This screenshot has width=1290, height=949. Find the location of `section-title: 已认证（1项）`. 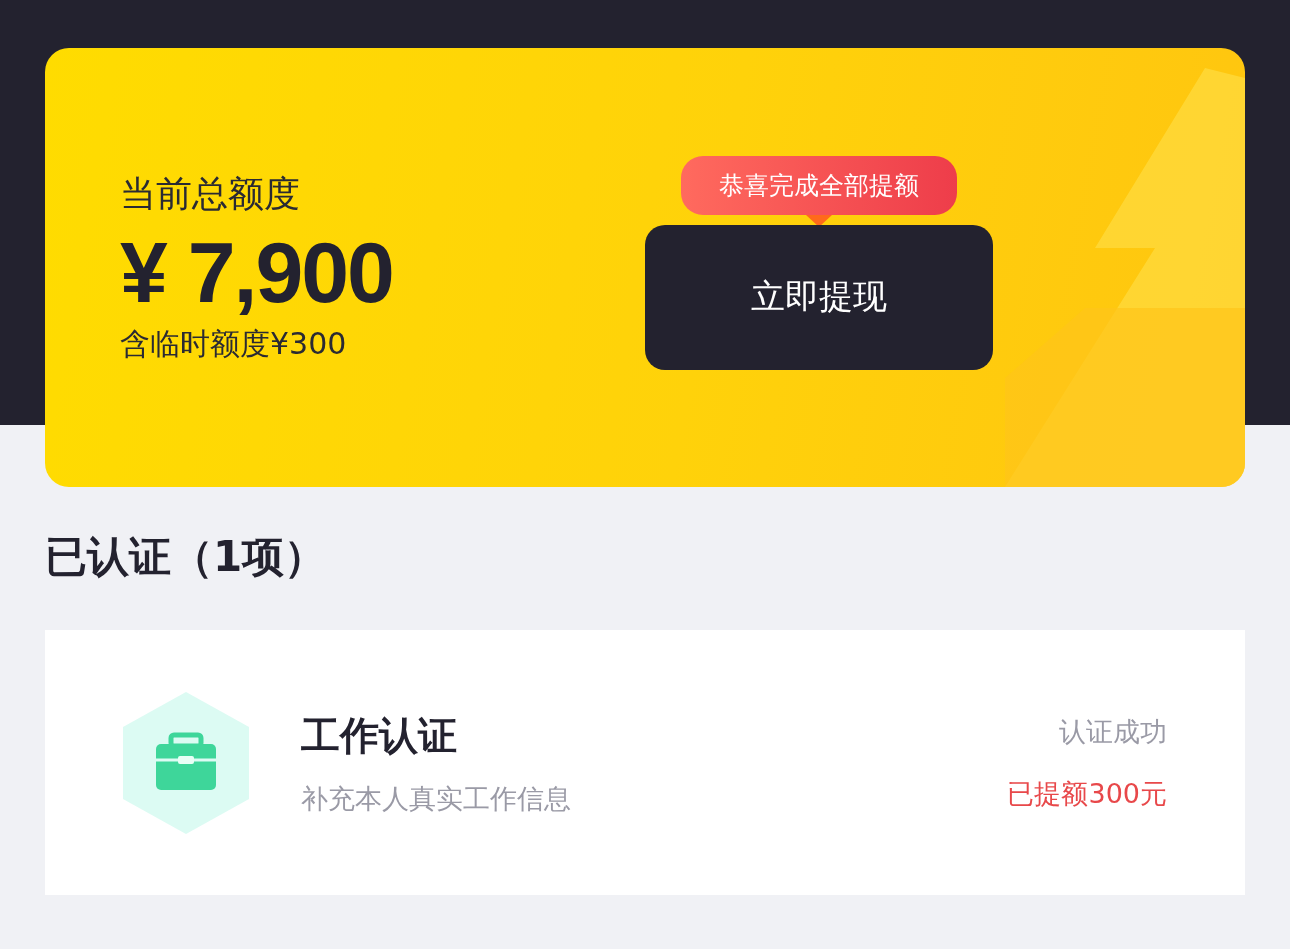

section-title: 已认证（1项） is located at coordinates (186, 557).